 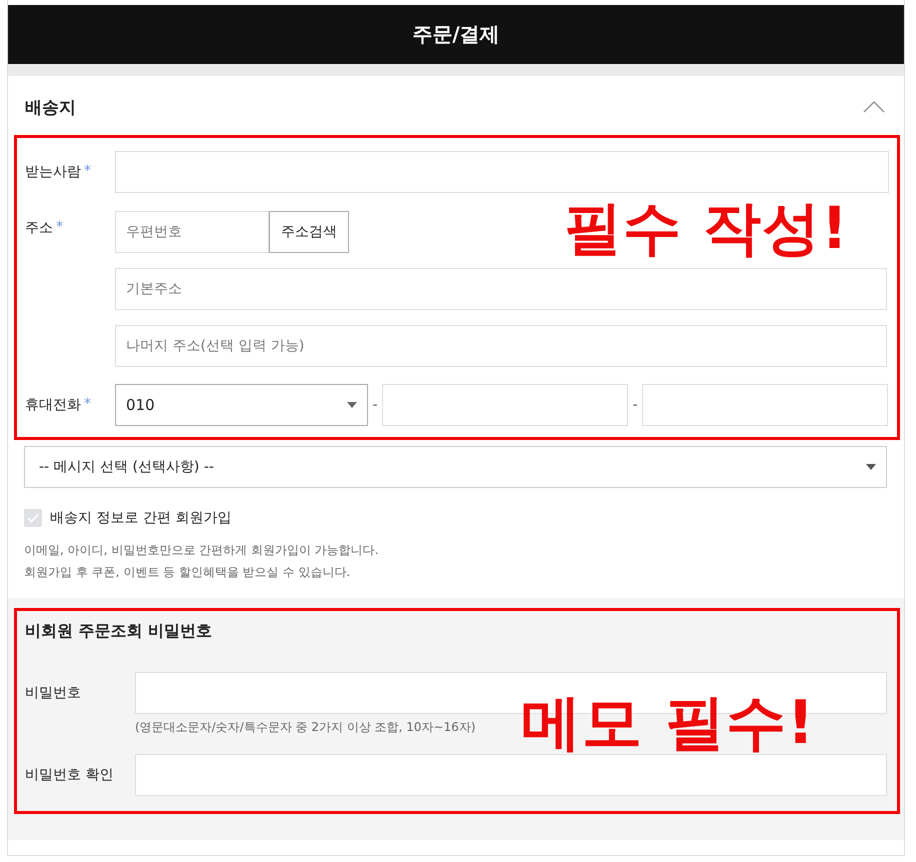 I want to click on field-label: 비밀번호, so click(x=53, y=693).